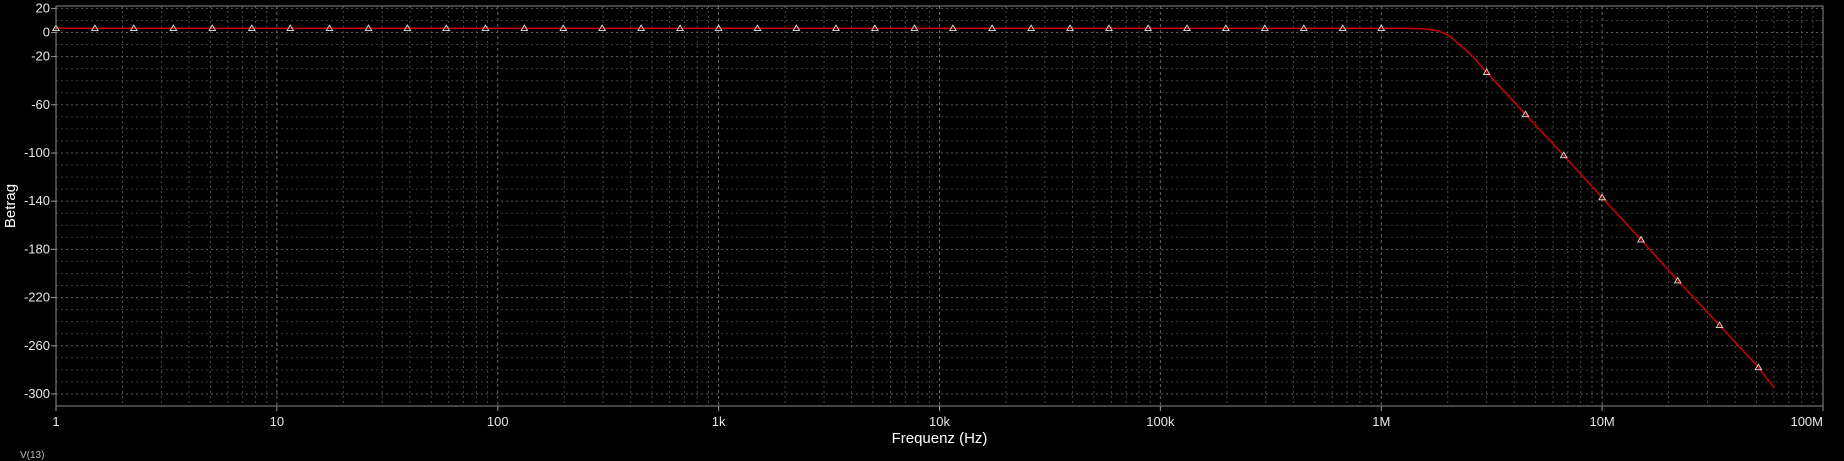 The width and height of the screenshot is (1844, 461). What do you see at coordinates (37, 248) in the screenshot?
I see `y-tick-label: -180` at bounding box center [37, 248].